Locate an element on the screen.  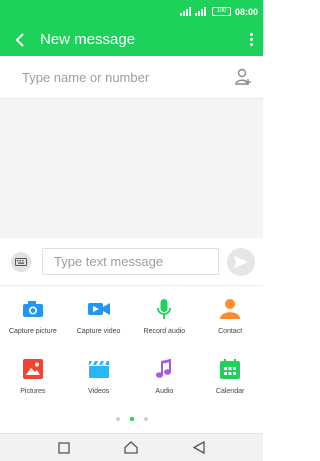
recents-button is located at coordinates (64, 448).